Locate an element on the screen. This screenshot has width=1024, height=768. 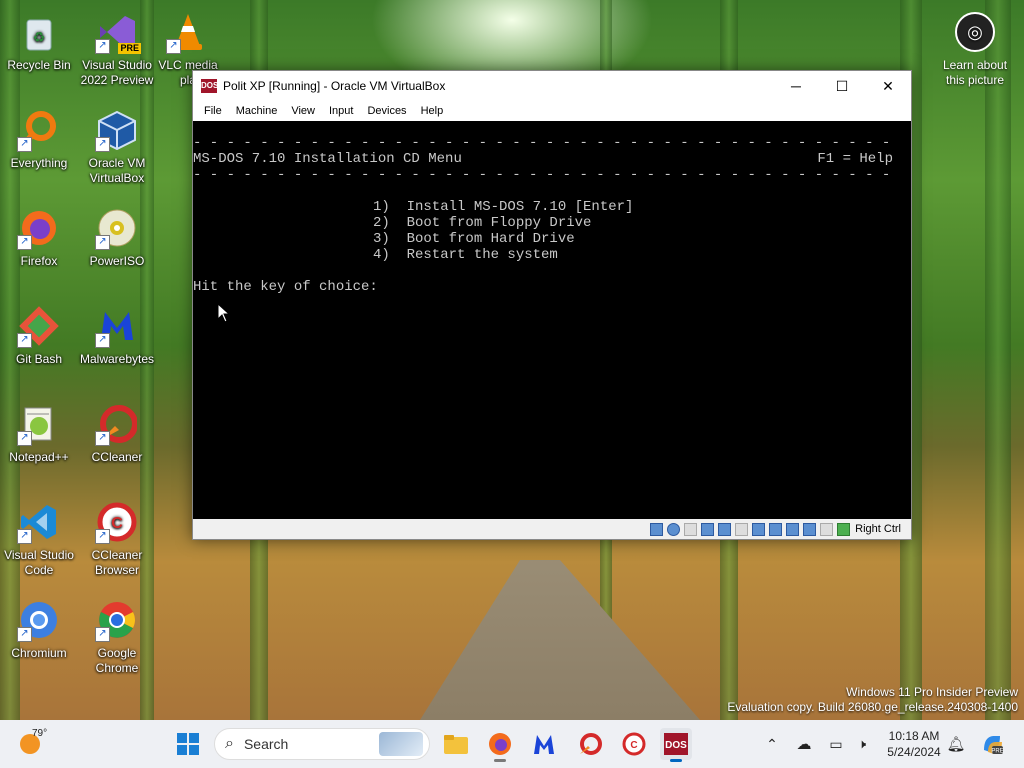
mouse-pointer-icon is located at coordinates (223, 313).